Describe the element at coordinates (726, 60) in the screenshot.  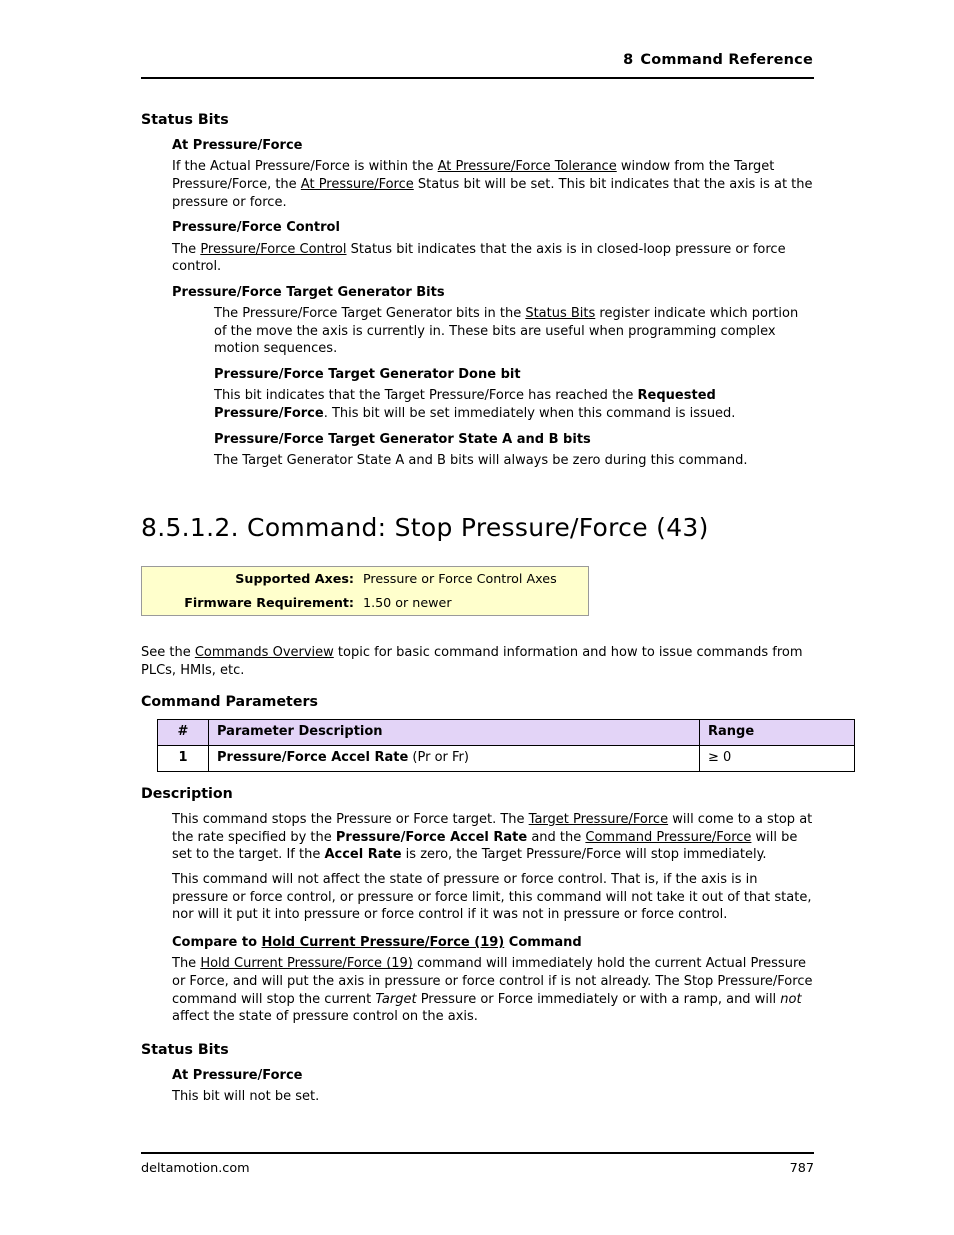
I see `chapter-title: Command Reference` at that location.